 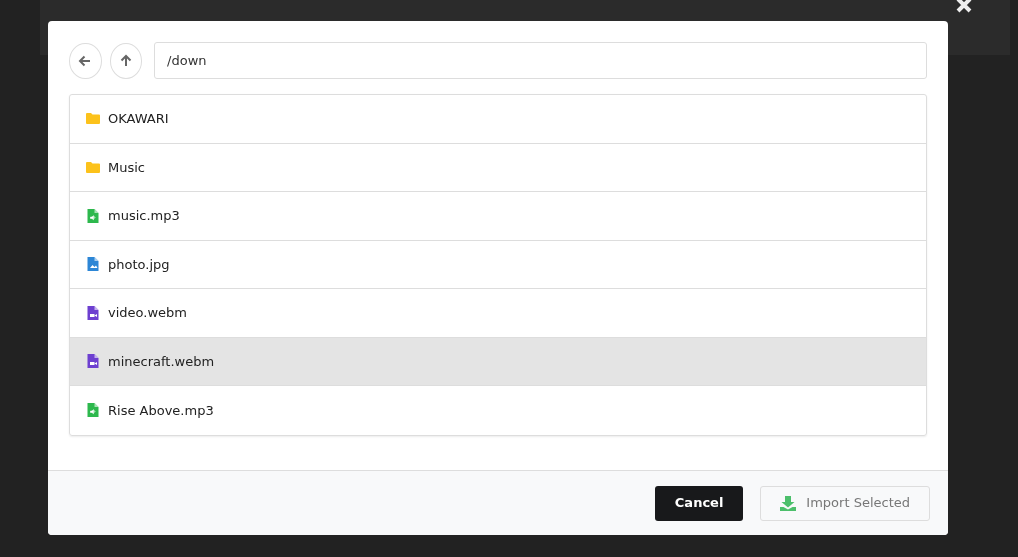 What do you see at coordinates (126, 167) in the screenshot?
I see `file-name: Music` at bounding box center [126, 167].